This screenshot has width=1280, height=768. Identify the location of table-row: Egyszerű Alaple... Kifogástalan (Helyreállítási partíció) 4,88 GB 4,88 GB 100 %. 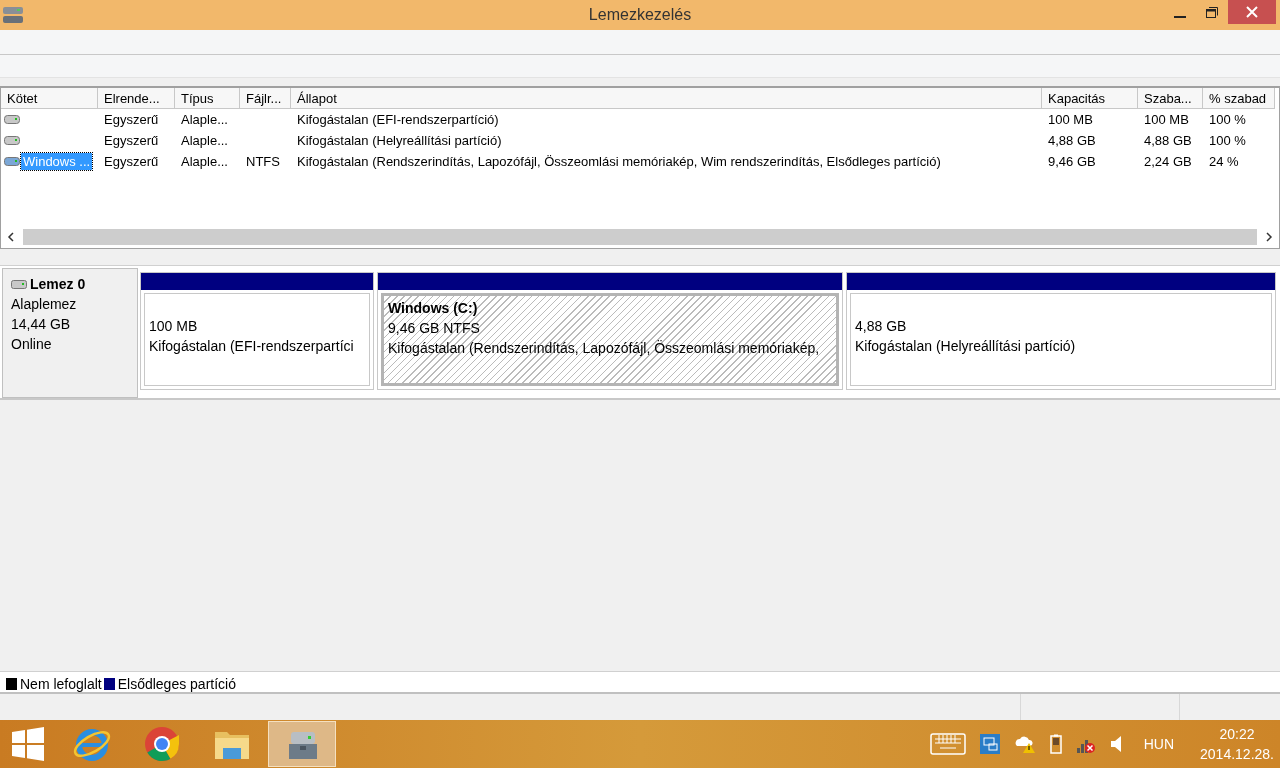
(640, 140).